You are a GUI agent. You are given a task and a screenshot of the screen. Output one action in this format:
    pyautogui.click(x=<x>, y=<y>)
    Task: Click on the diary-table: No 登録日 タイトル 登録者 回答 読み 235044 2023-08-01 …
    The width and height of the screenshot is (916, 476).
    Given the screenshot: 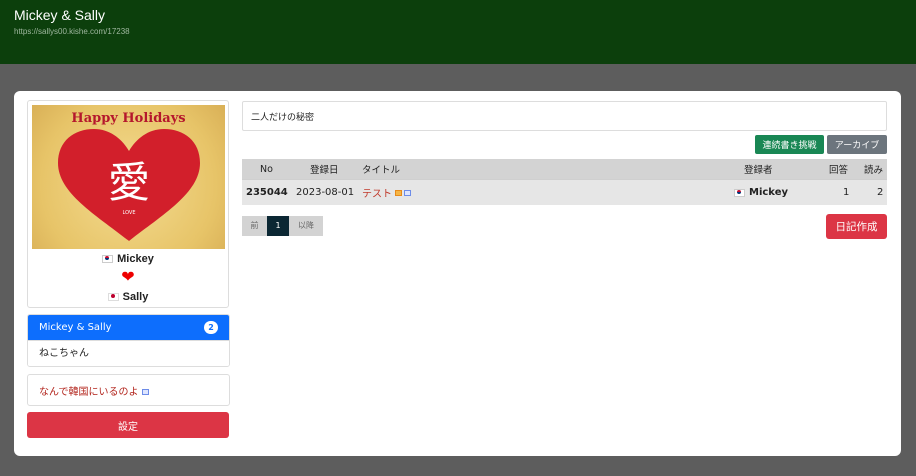 What is the action you would take?
    pyautogui.click(x=564, y=182)
    